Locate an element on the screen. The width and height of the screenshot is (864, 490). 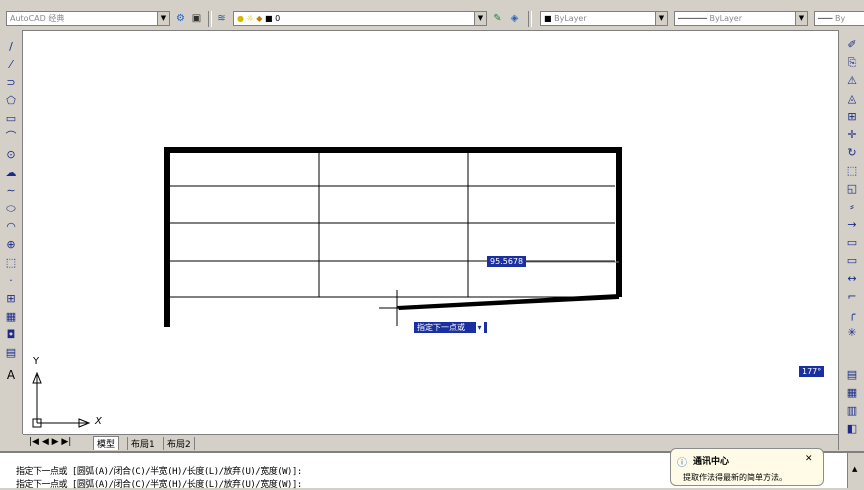
lineweight-dropdown: ─── By is located at coordinates (839, 18).